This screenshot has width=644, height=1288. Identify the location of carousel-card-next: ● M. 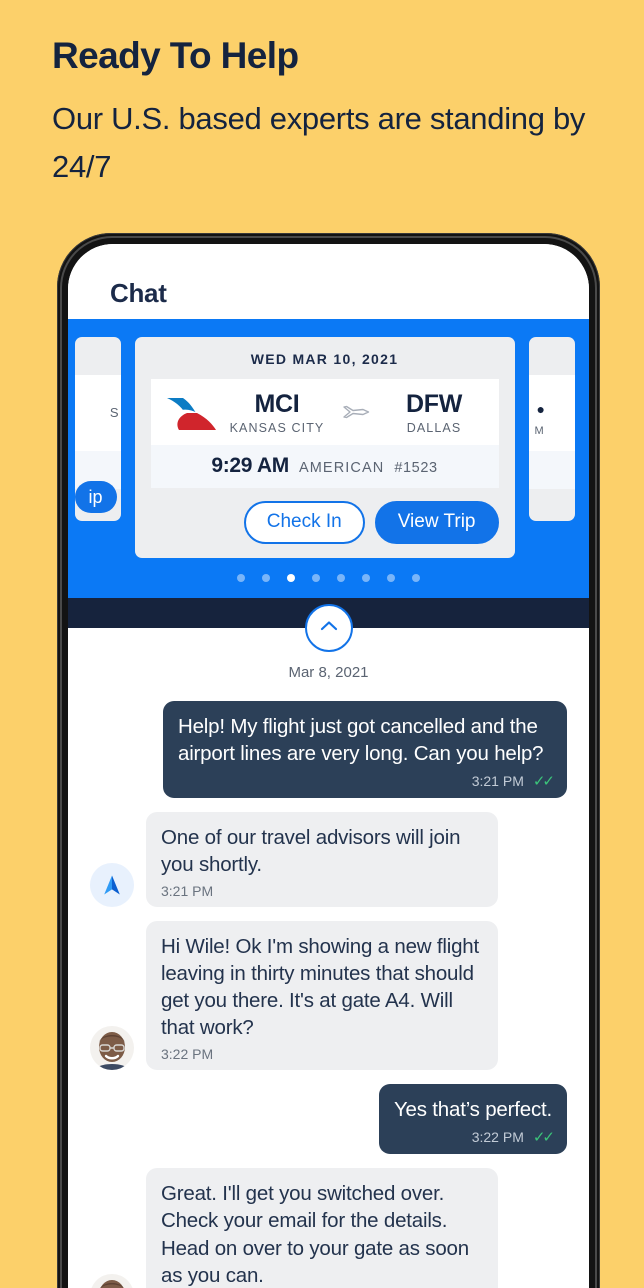
(551, 429).